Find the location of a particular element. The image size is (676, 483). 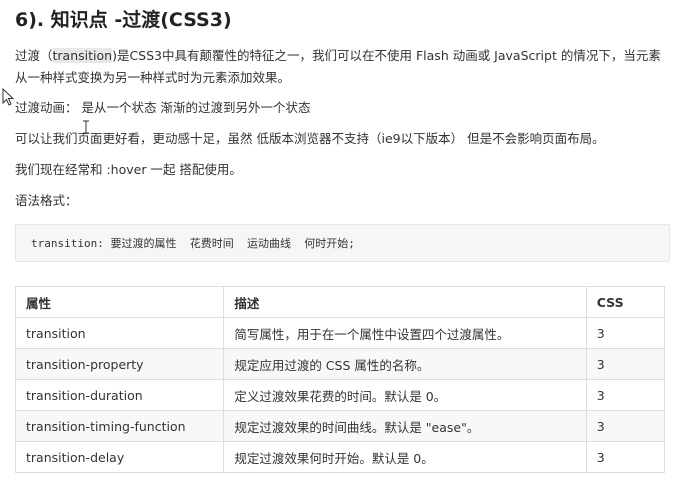

header-css: CSS is located at coordinates (625, 302).